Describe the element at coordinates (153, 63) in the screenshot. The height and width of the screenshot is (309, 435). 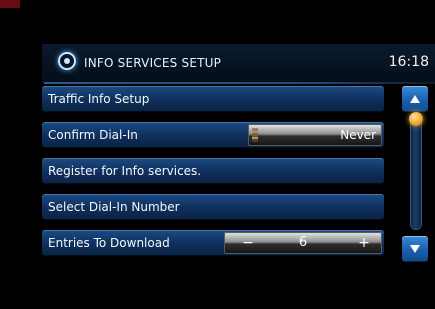
I see `page-title: INFO SERVICES SETUP` at that location.